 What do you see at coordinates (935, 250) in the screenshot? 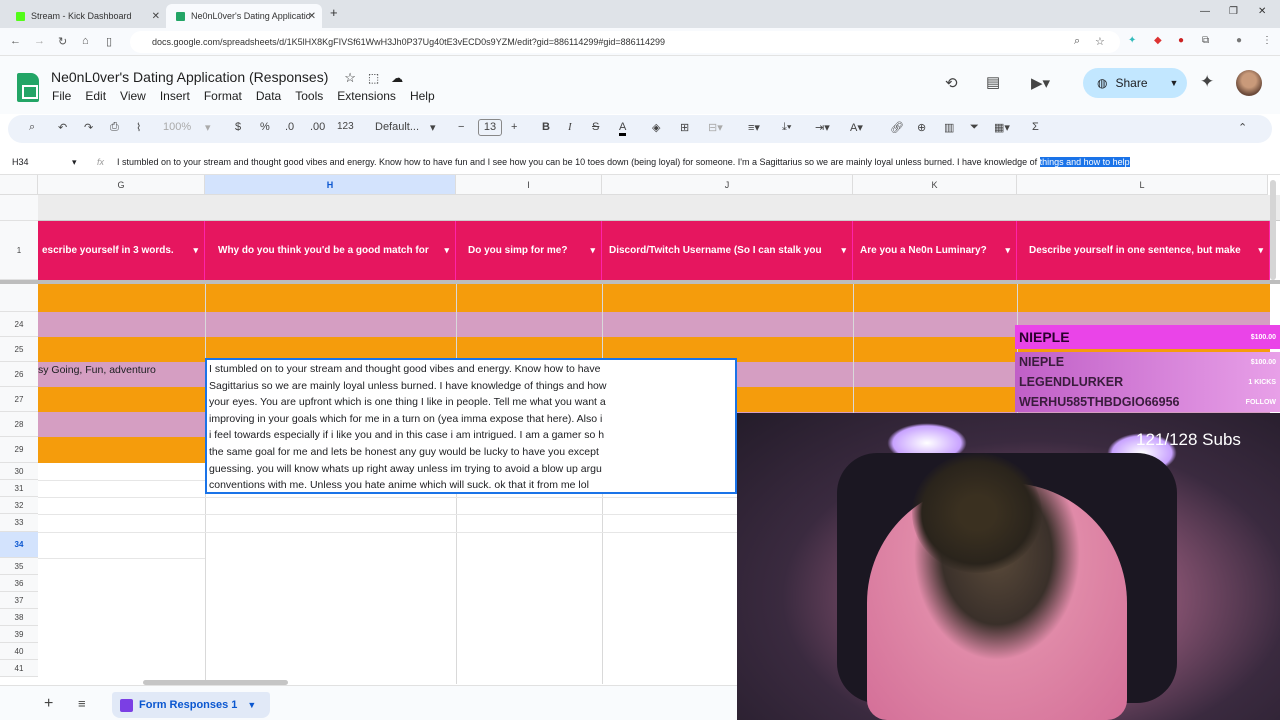
I see `header-cell: Are you a Ne0n Luminary? ▾` at bounding box center [935, 250].